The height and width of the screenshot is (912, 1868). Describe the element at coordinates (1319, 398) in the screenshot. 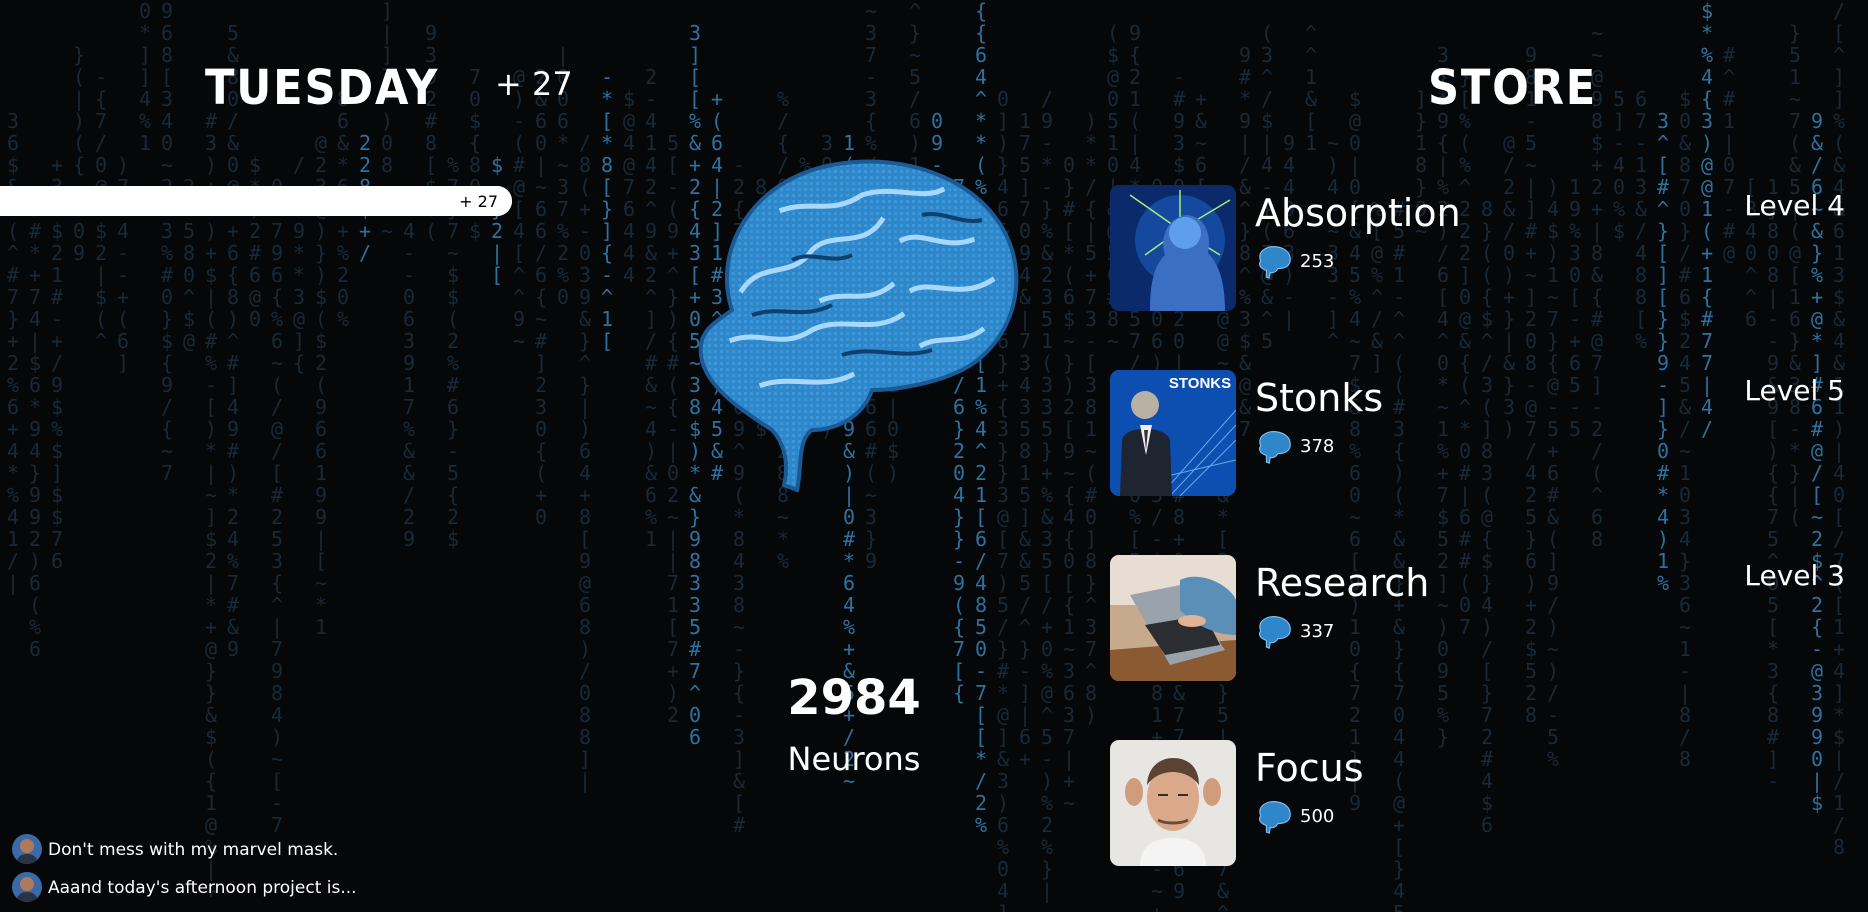

I see `store-item-name: Stonks` at that location.